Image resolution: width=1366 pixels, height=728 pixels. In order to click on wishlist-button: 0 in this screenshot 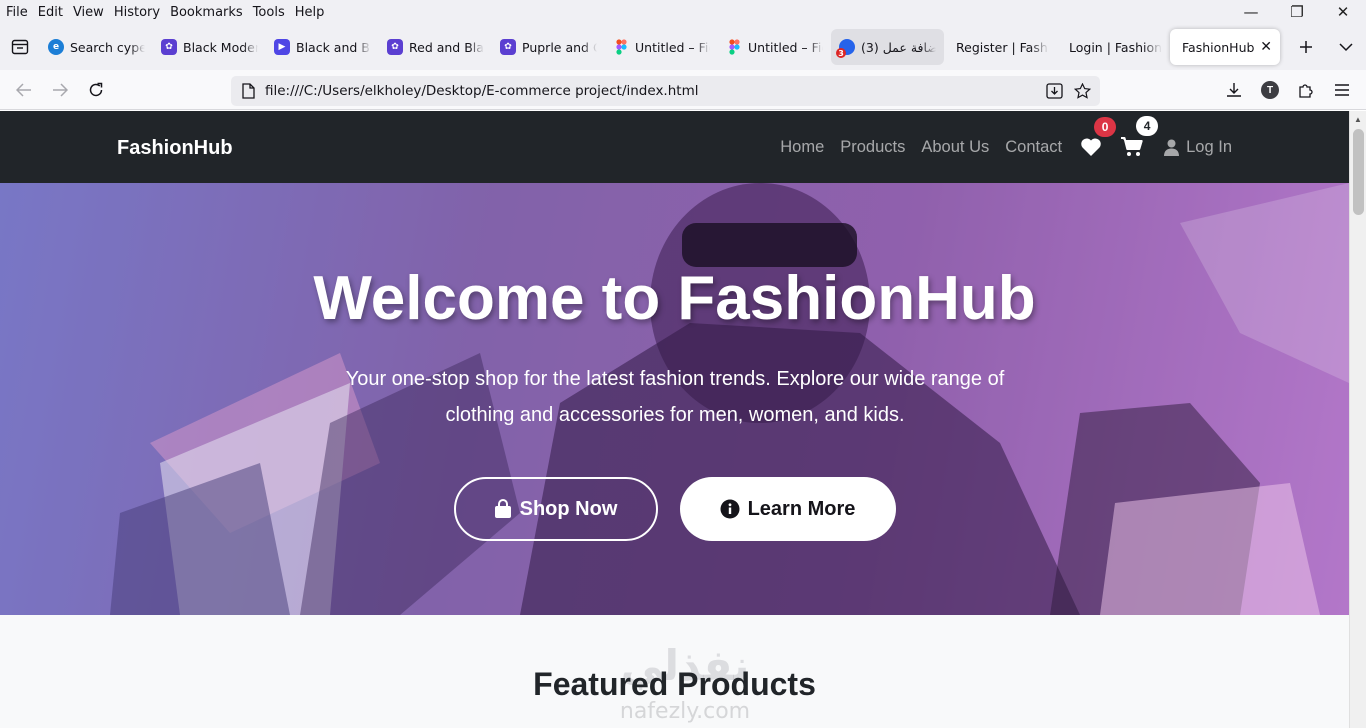, I will do `click(1098, 137)`.